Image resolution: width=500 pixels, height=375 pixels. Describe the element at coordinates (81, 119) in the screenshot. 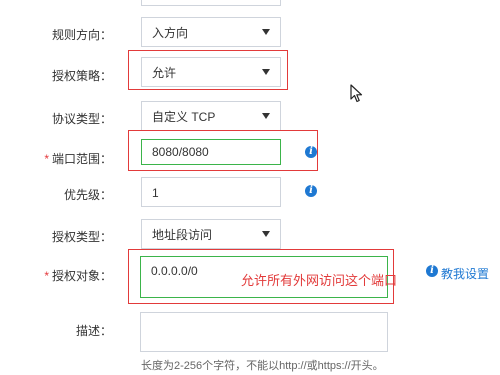

I see `protocol-label: 协议类型：` at that location.